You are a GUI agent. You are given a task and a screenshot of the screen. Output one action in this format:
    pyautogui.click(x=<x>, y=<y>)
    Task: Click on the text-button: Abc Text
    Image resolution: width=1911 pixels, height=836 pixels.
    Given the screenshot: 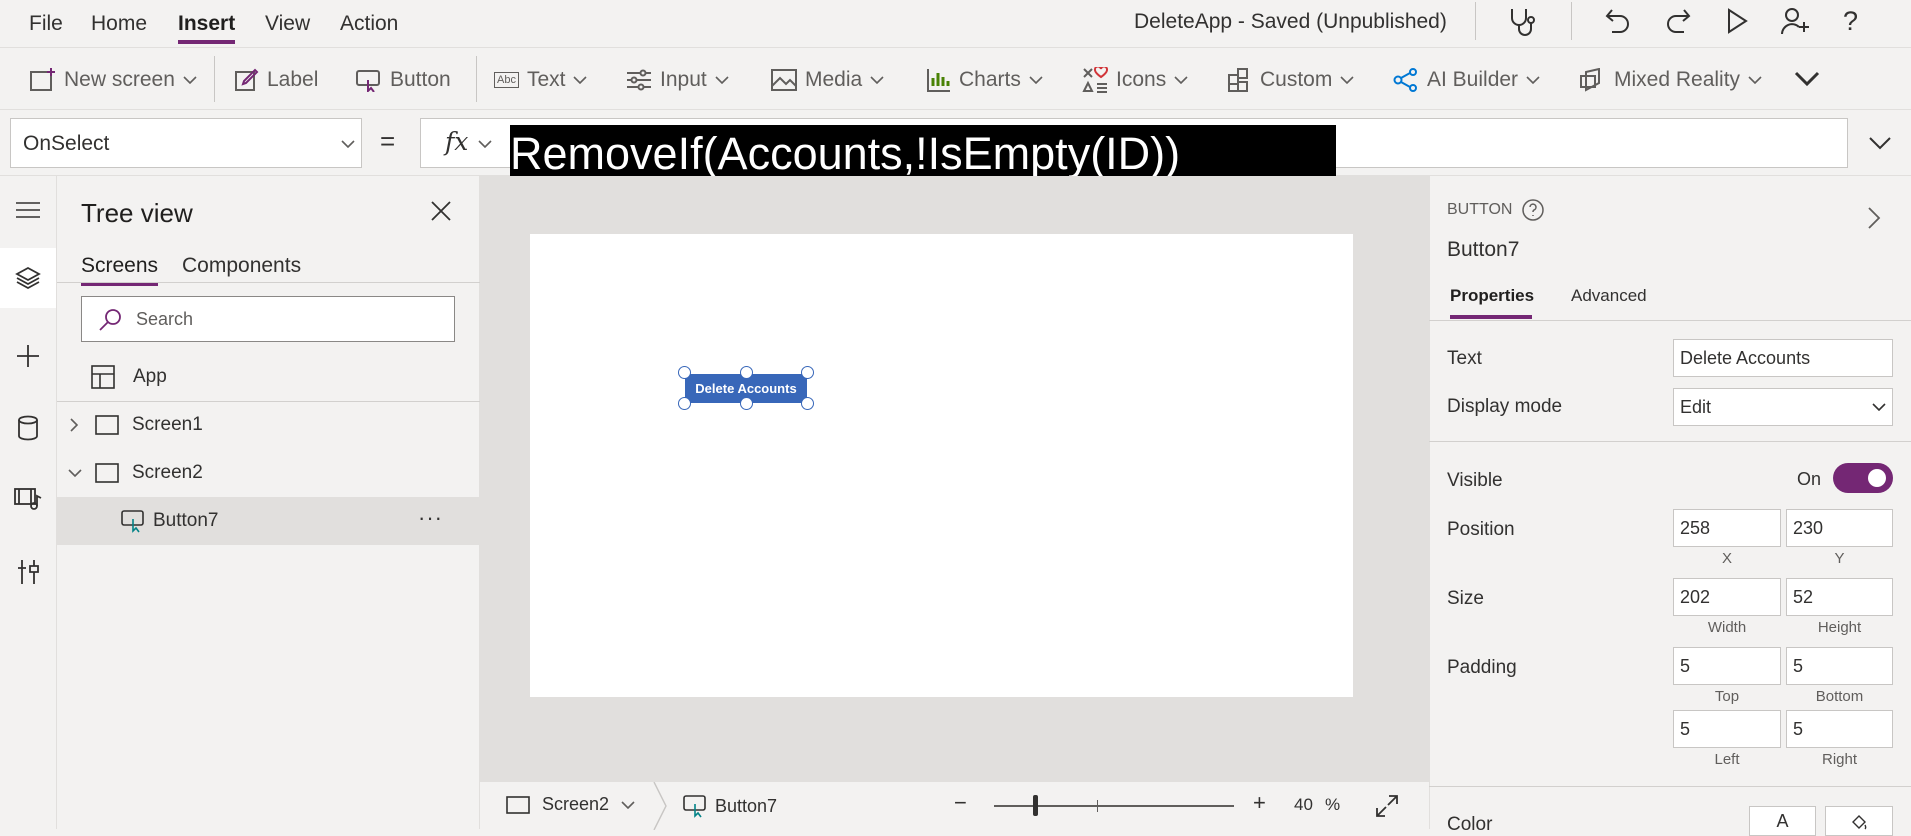 What is the action you would take?
    pyautogui.click(x=541, y=80)
    